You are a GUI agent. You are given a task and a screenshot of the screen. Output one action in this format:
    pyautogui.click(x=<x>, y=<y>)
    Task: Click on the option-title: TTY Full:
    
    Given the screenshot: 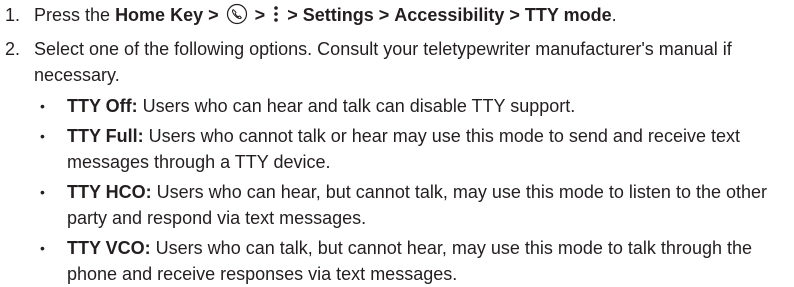 What is the action you would take?
    pyautogui.click(x=105, y=136)
    